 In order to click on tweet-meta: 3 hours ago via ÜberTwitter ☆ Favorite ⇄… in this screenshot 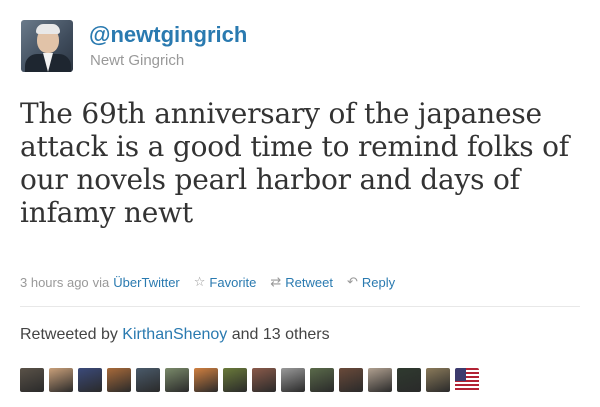, I will do `click(207, 282)`.